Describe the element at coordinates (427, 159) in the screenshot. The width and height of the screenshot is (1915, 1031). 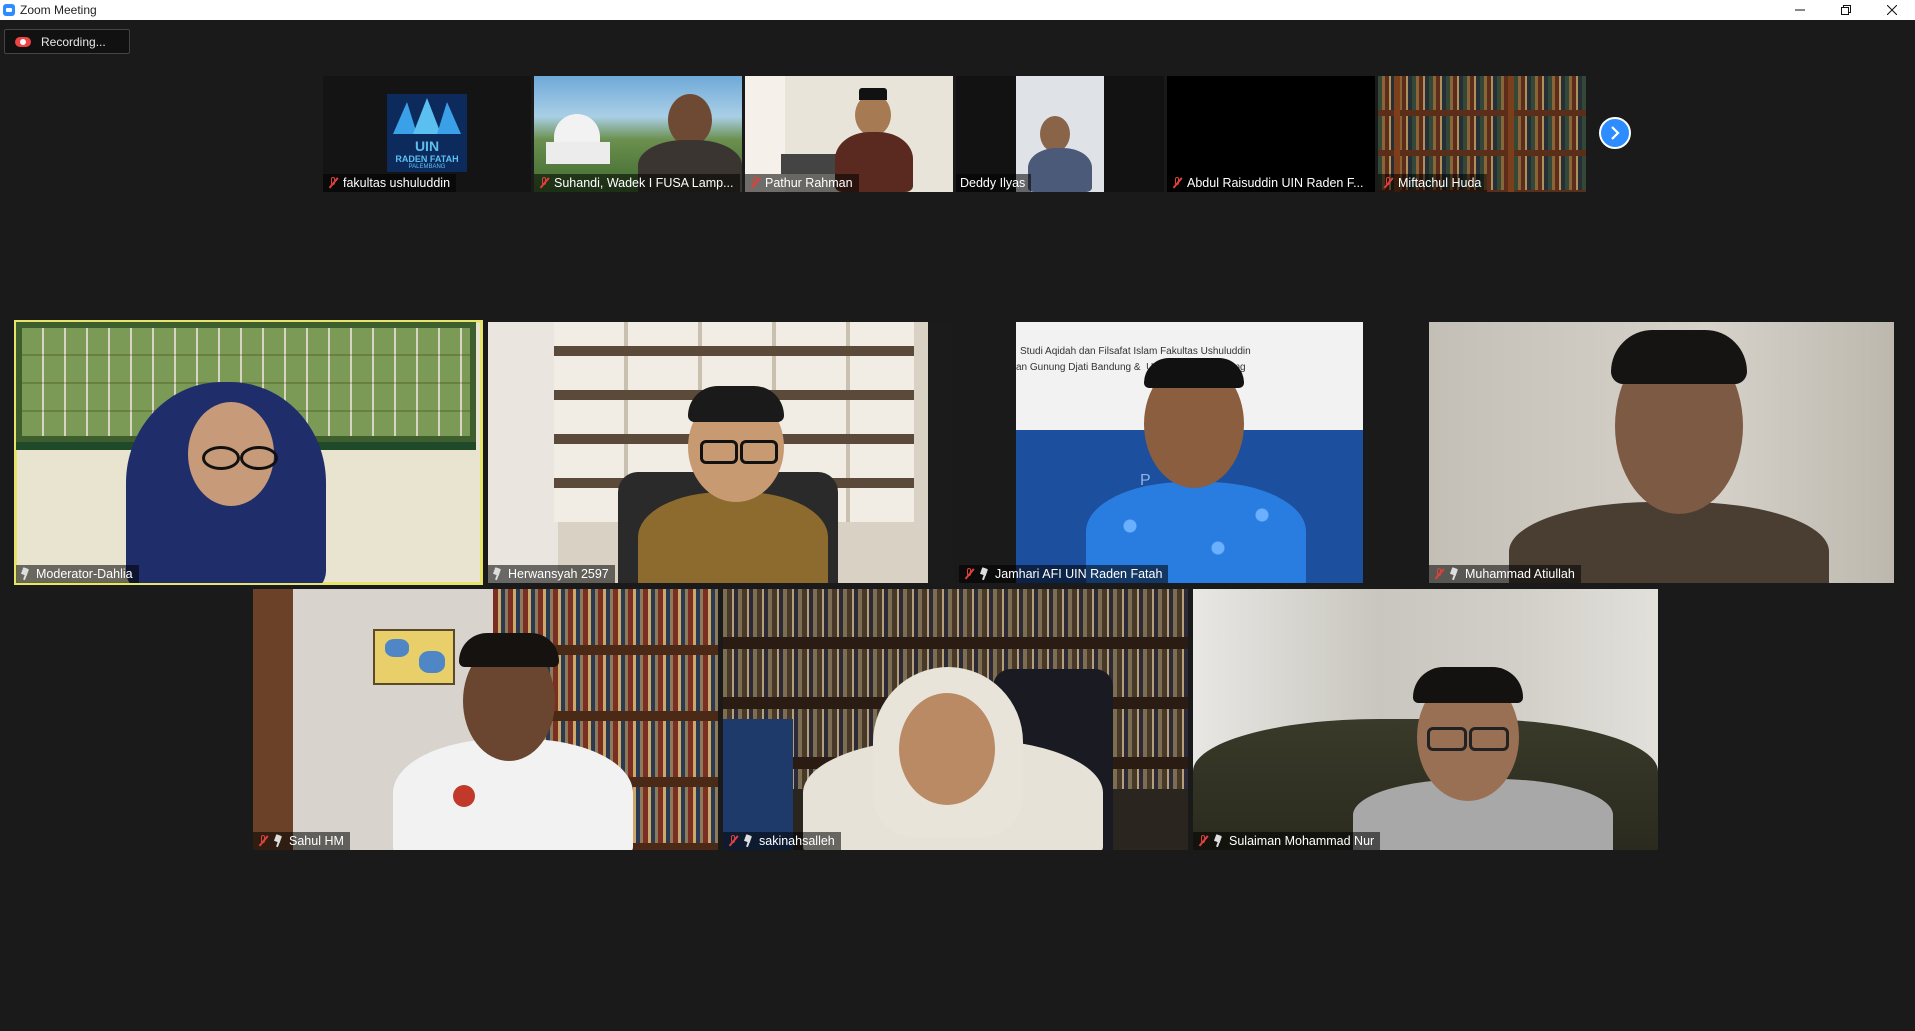
I see `logo-subtext: RADEN FATAH` at that location.